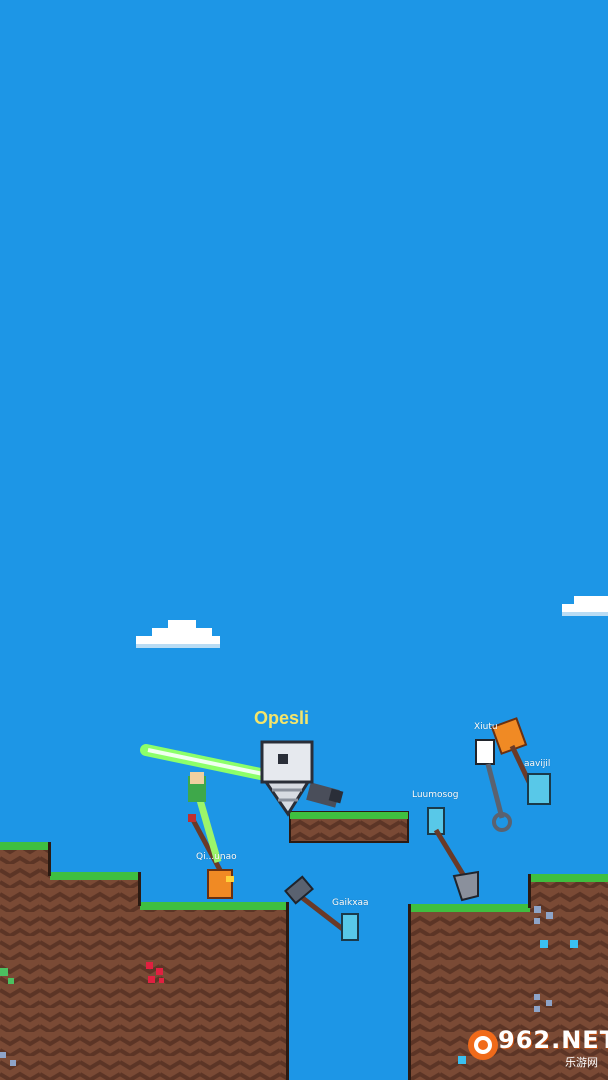 Image resolution: width=608 pixels, height=1080 pixels. Describe the element at coordinates (486, 727) in the screenshot. I see `opponent-name: Xiutu` at that location.